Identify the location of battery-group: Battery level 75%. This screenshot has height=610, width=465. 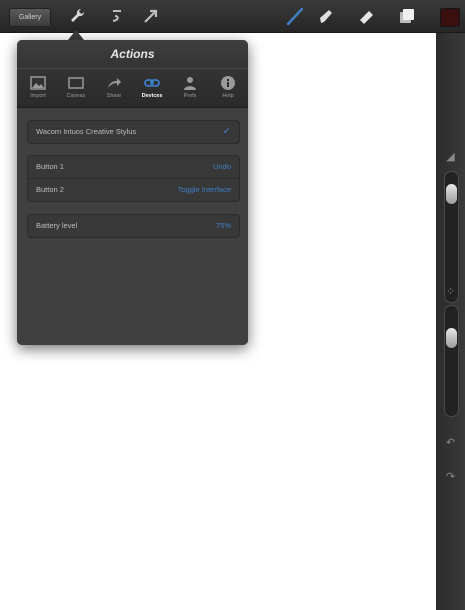
(133, 226).